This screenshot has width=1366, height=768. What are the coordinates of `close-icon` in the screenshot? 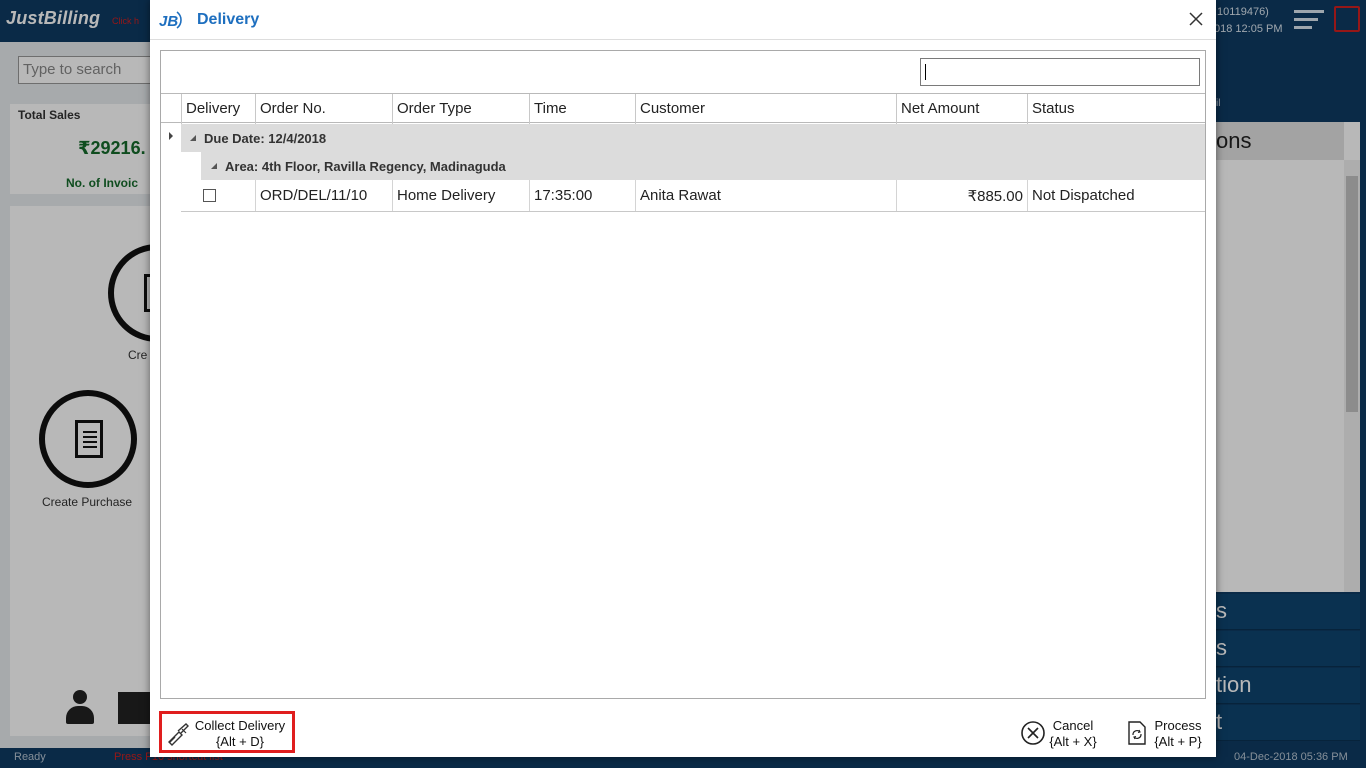 It's located at (1196, 19).